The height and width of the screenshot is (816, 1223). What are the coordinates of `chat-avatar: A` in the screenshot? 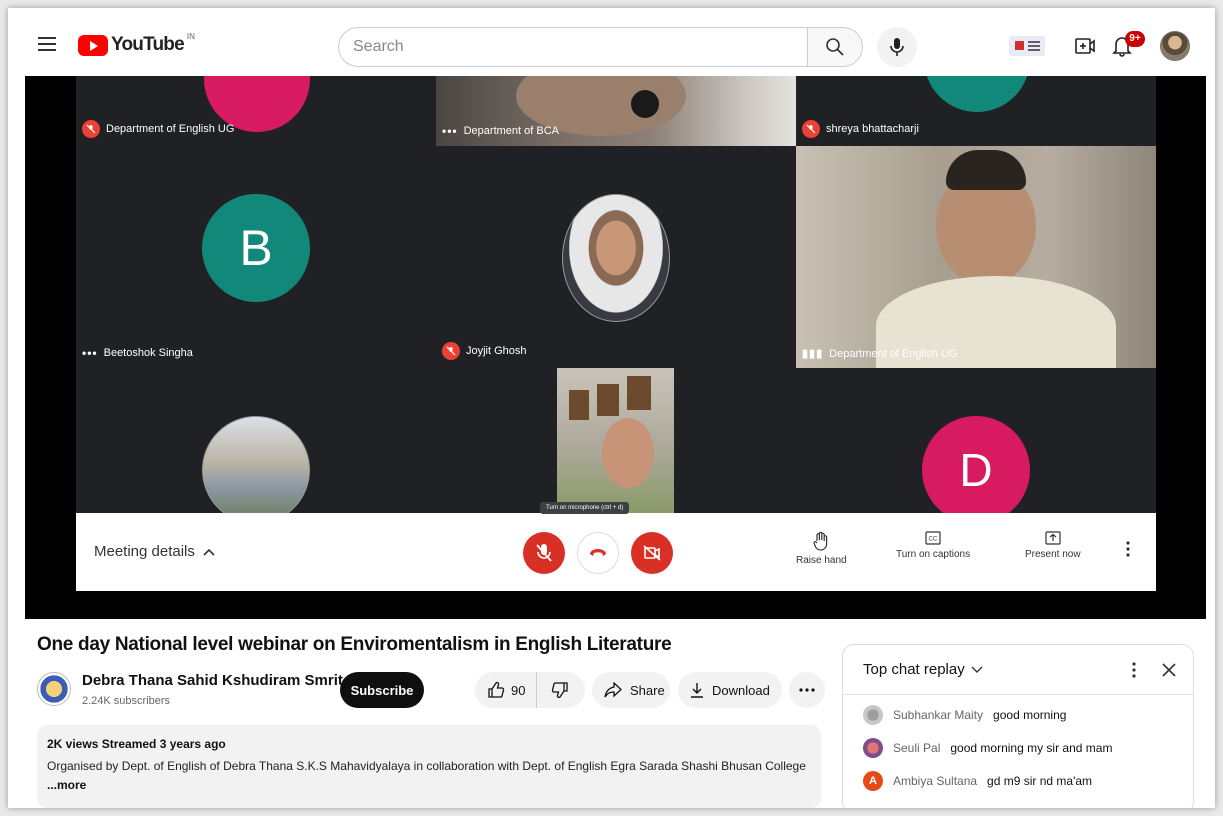 It's located at (873, 780).